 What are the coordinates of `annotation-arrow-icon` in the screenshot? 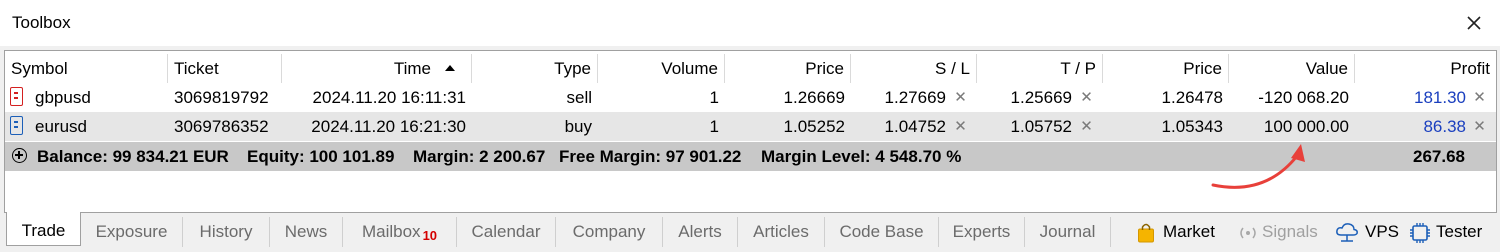 It's located at (1258, 166).